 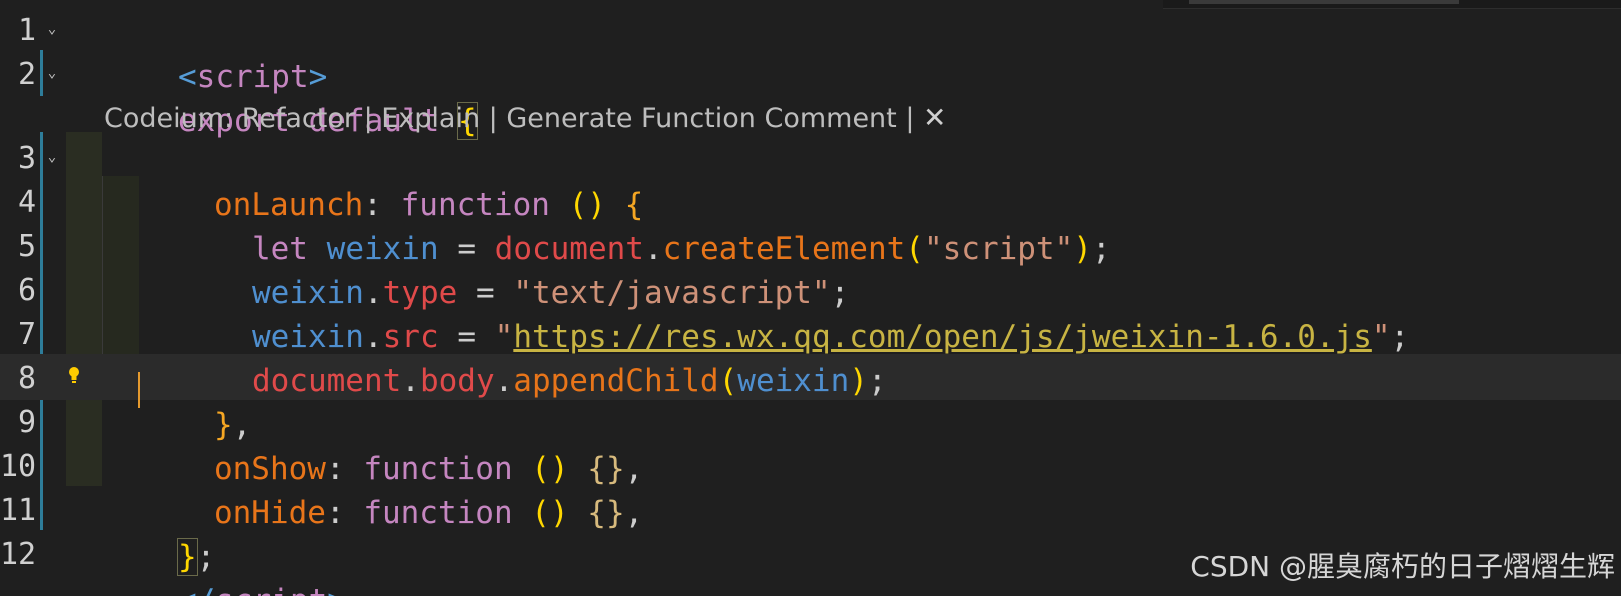 I want to click on line-number: 10, so click(x=18, y=466).